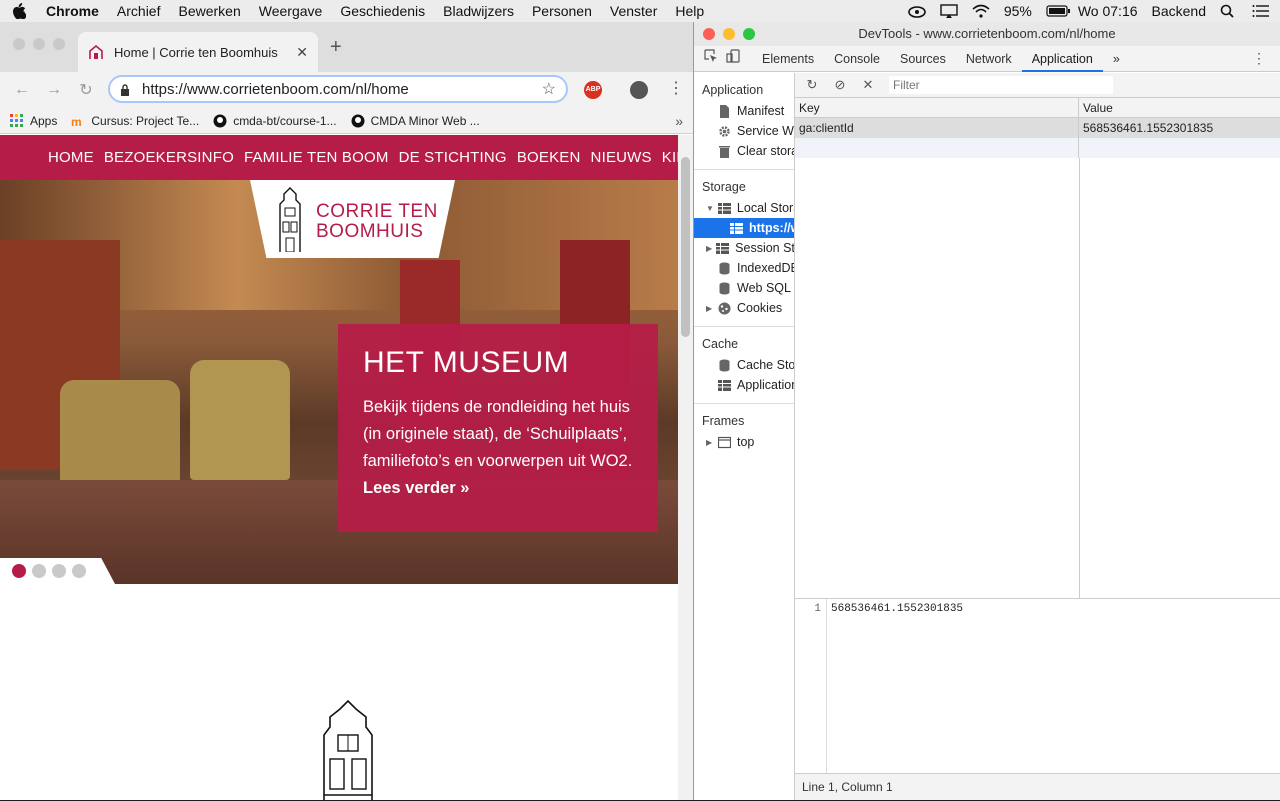 The width and height of the screenshot is (1280, 801). Describe the element at coordinates (20, 11) in the screenshot. I see `apple-icon` at that location.